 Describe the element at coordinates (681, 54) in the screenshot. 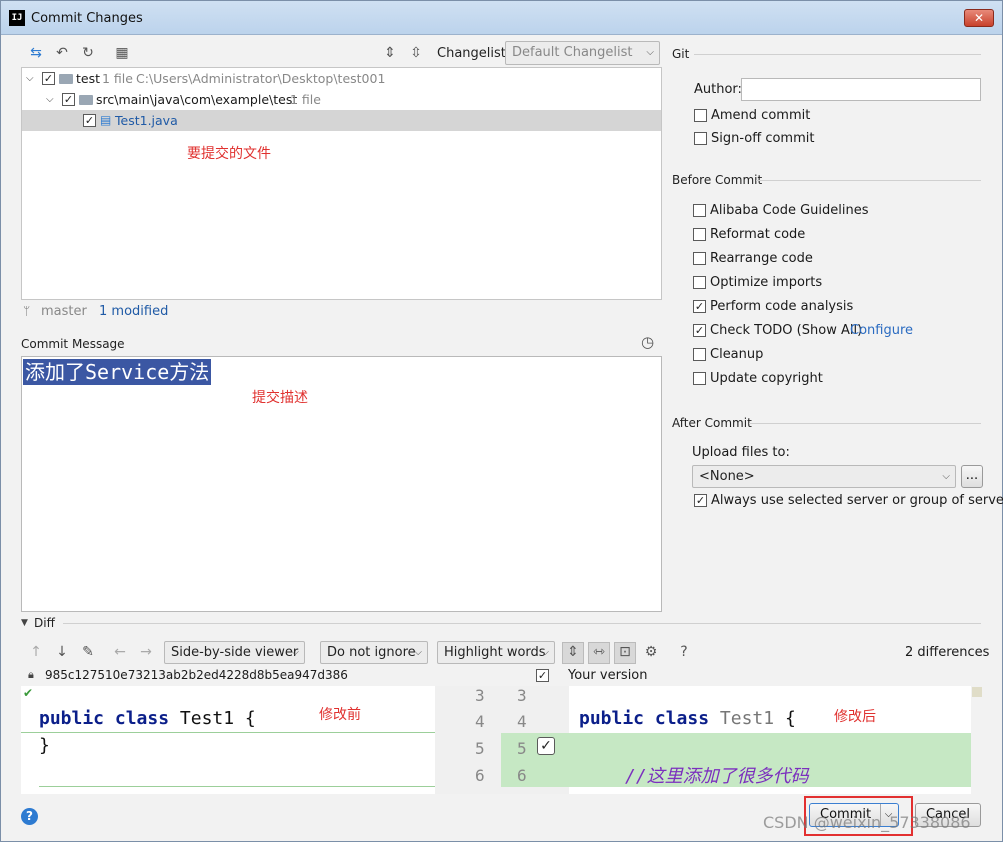

I see `git-section-header: Git` at that location.